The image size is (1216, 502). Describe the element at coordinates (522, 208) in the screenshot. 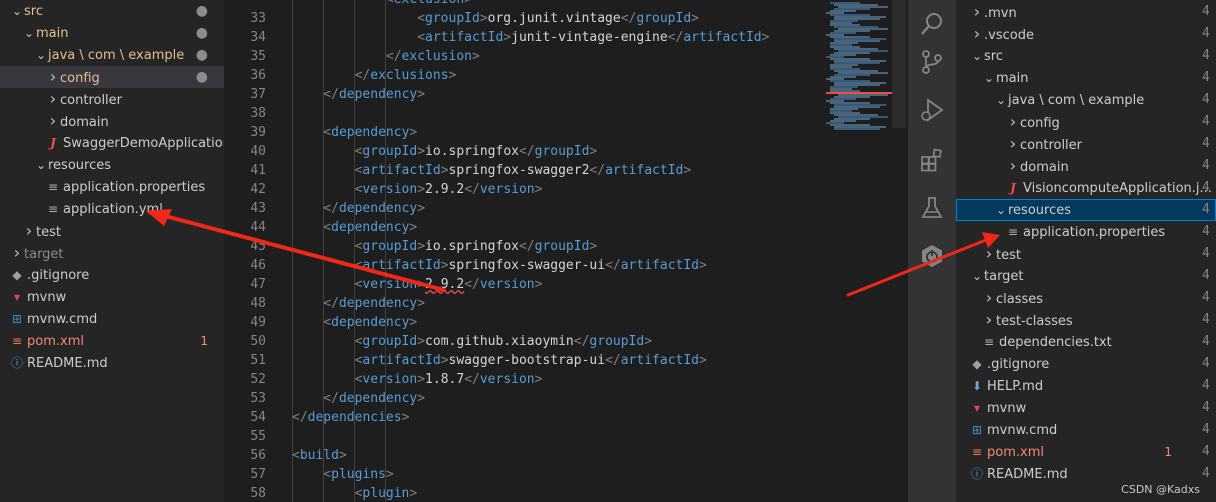

I see `code-line: 43 </dependency>` at that location.